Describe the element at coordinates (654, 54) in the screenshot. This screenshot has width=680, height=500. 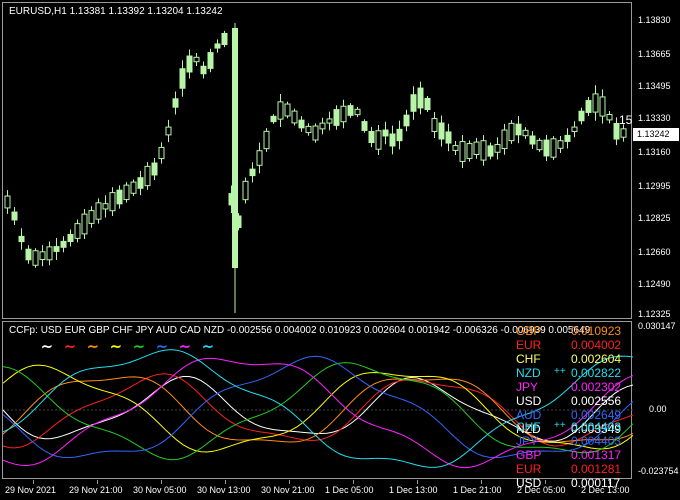
I see `price-label: 1.13665` at that location.